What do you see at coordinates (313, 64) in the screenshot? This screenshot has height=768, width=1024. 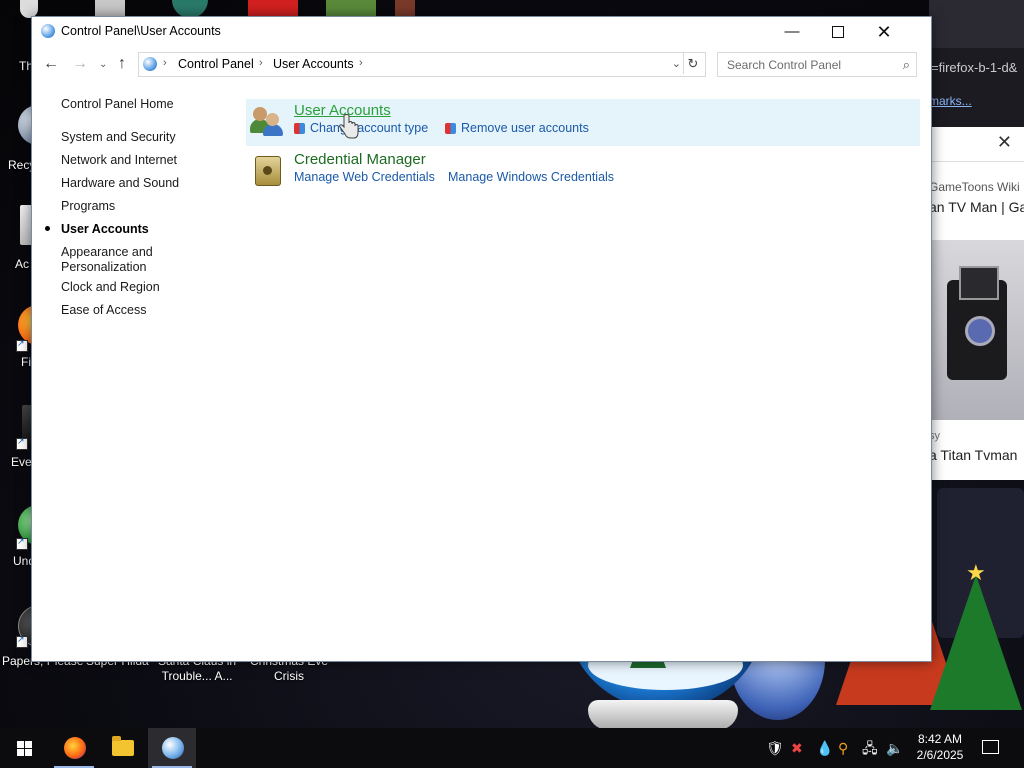 I see `breadcrumb-user-accounts: User Accounts` at bounding box center [313, 64].